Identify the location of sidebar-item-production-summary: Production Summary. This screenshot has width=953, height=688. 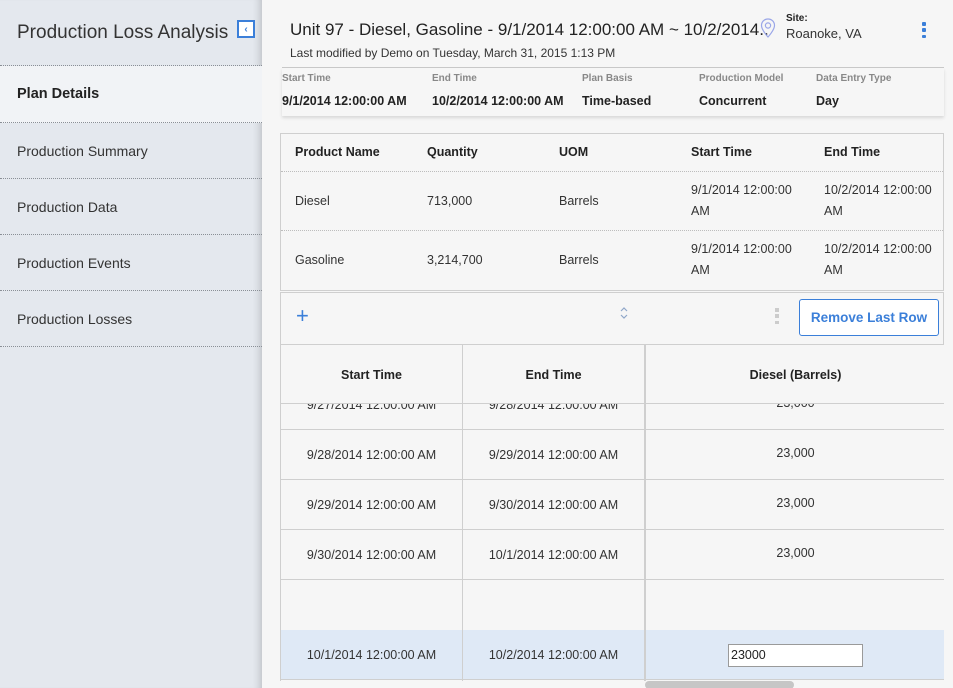
(131, 151).